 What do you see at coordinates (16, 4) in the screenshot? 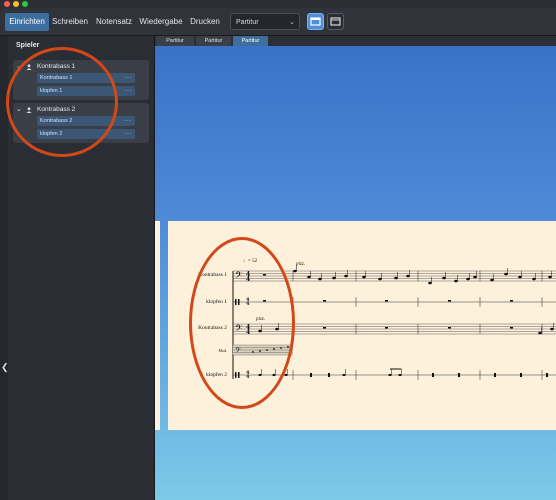
I see `minimize-window-button` at bounding box center [16, 4].